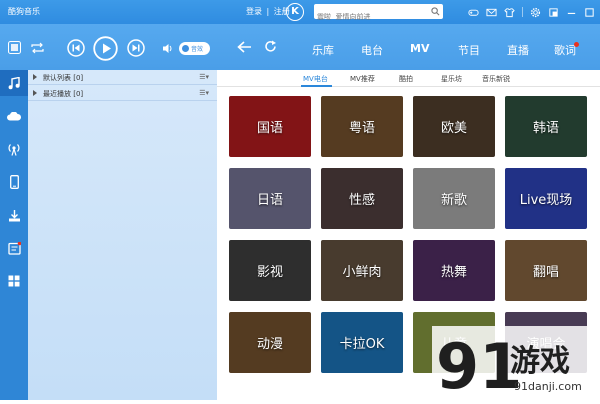 This screenshot has height=404, width=600. I want to click on tile-label: 影视, so click(269, 272).